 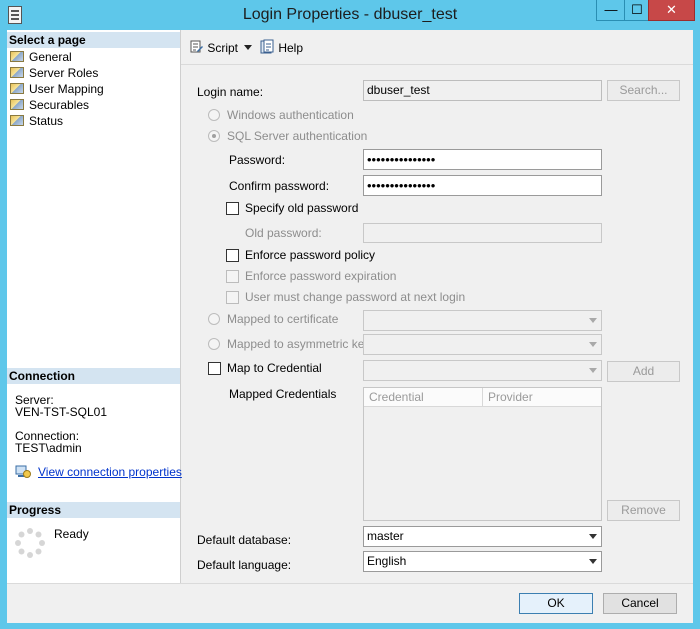 What do you see at coordinates (482, 185) in the screenshot?
I see `confirm-password-field: •••••••••••••••` at bounding box center [482, 185].